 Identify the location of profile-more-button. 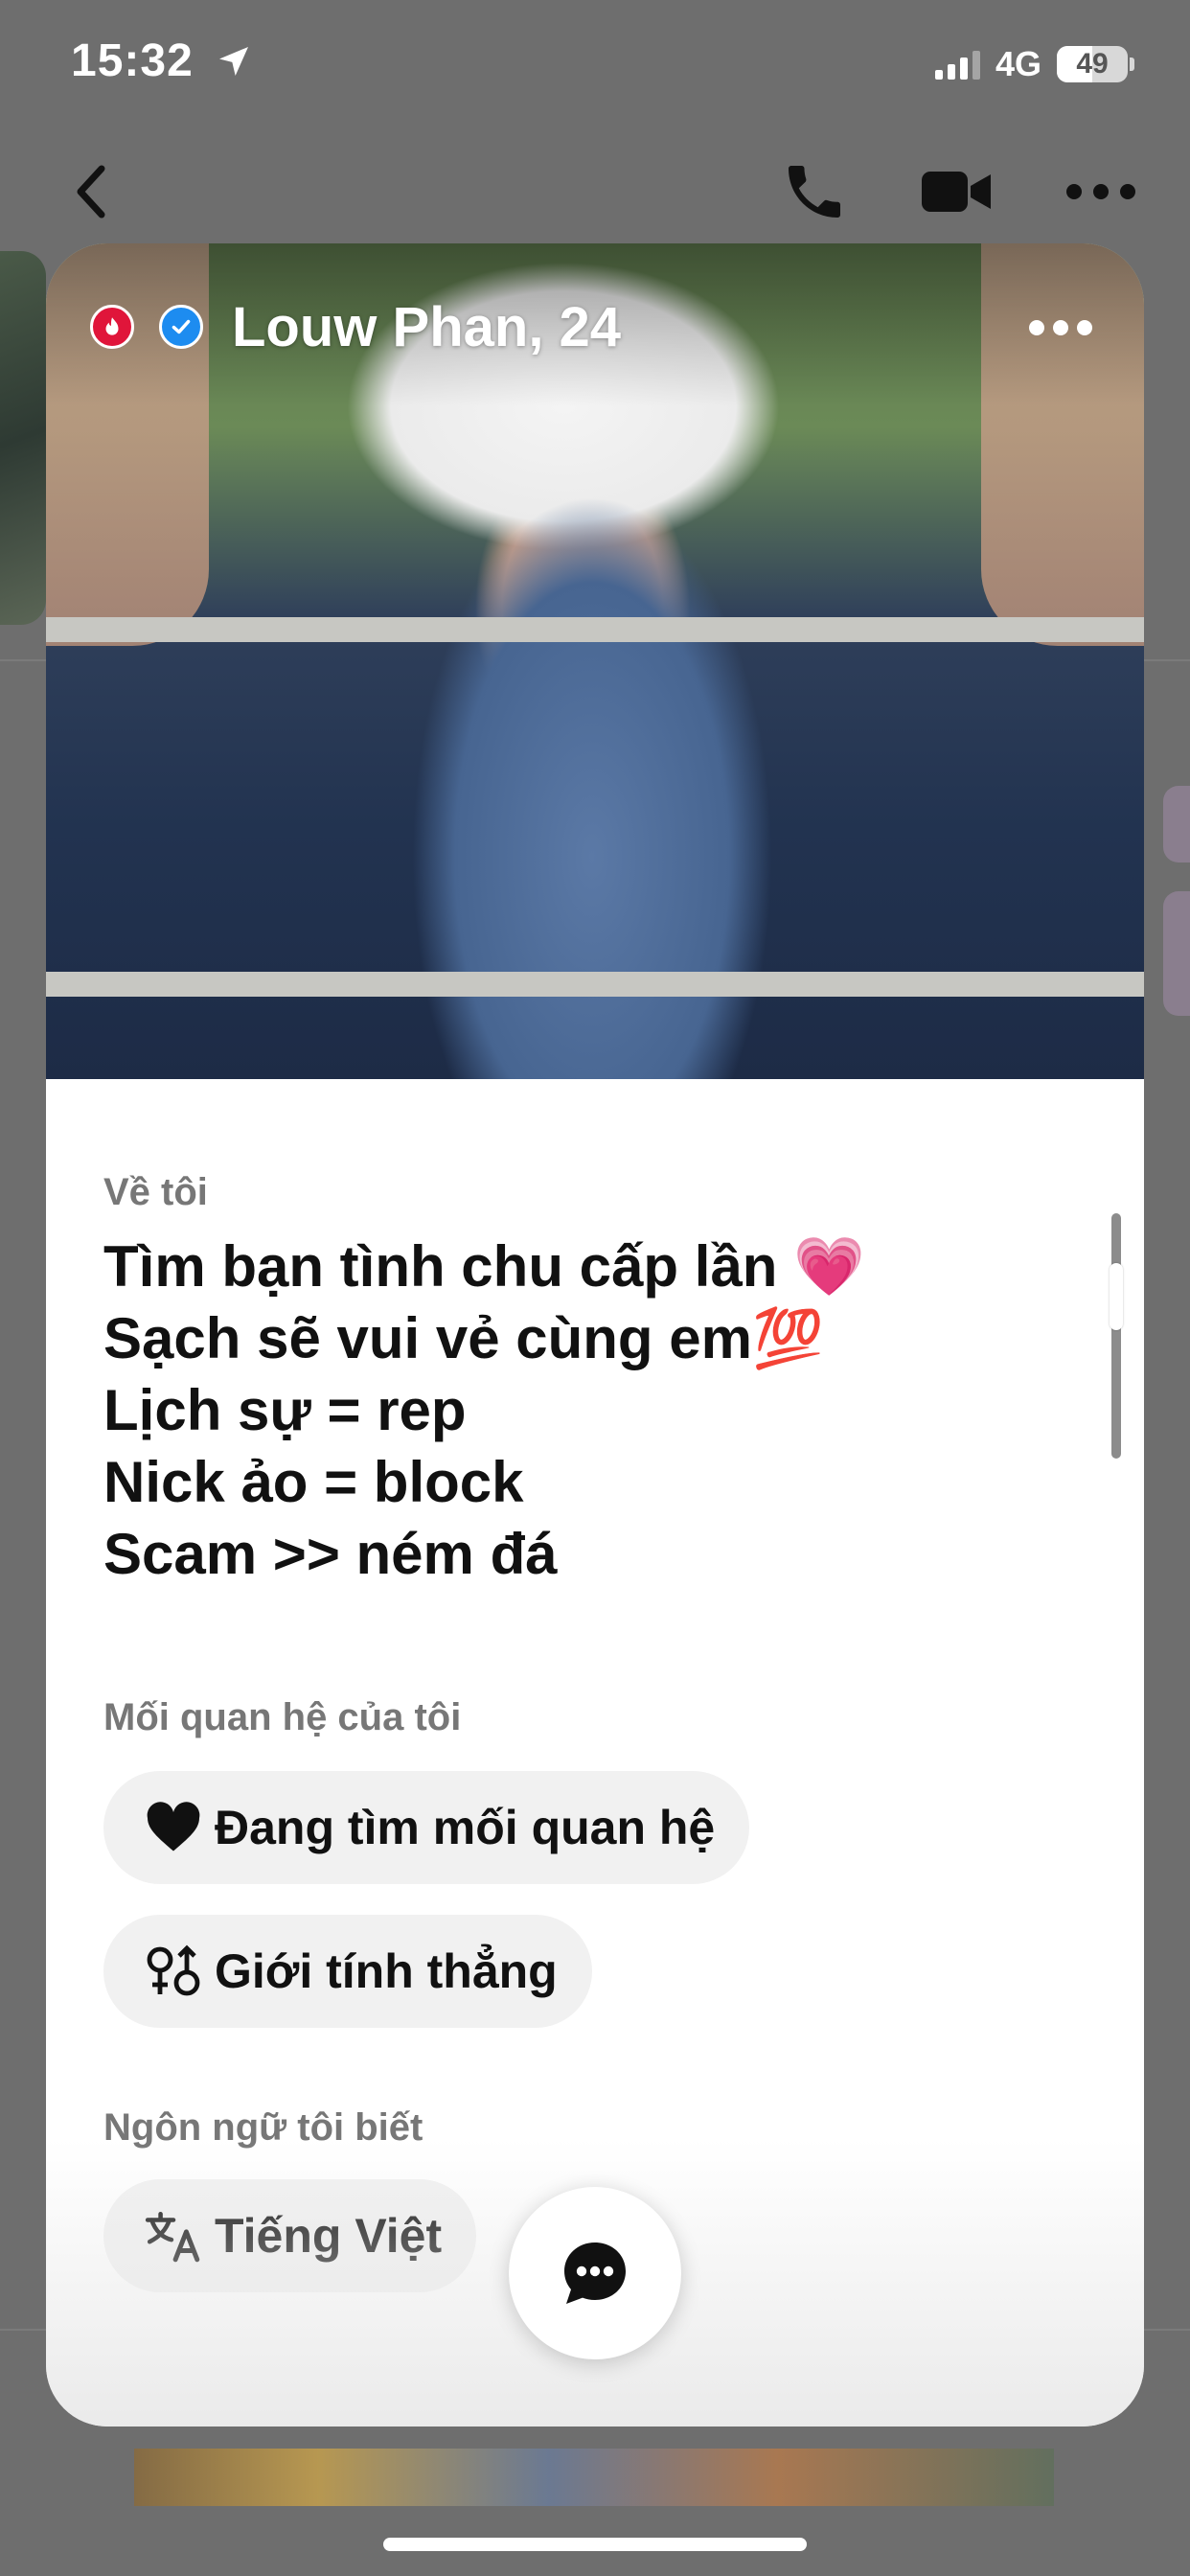
(1061, 327).